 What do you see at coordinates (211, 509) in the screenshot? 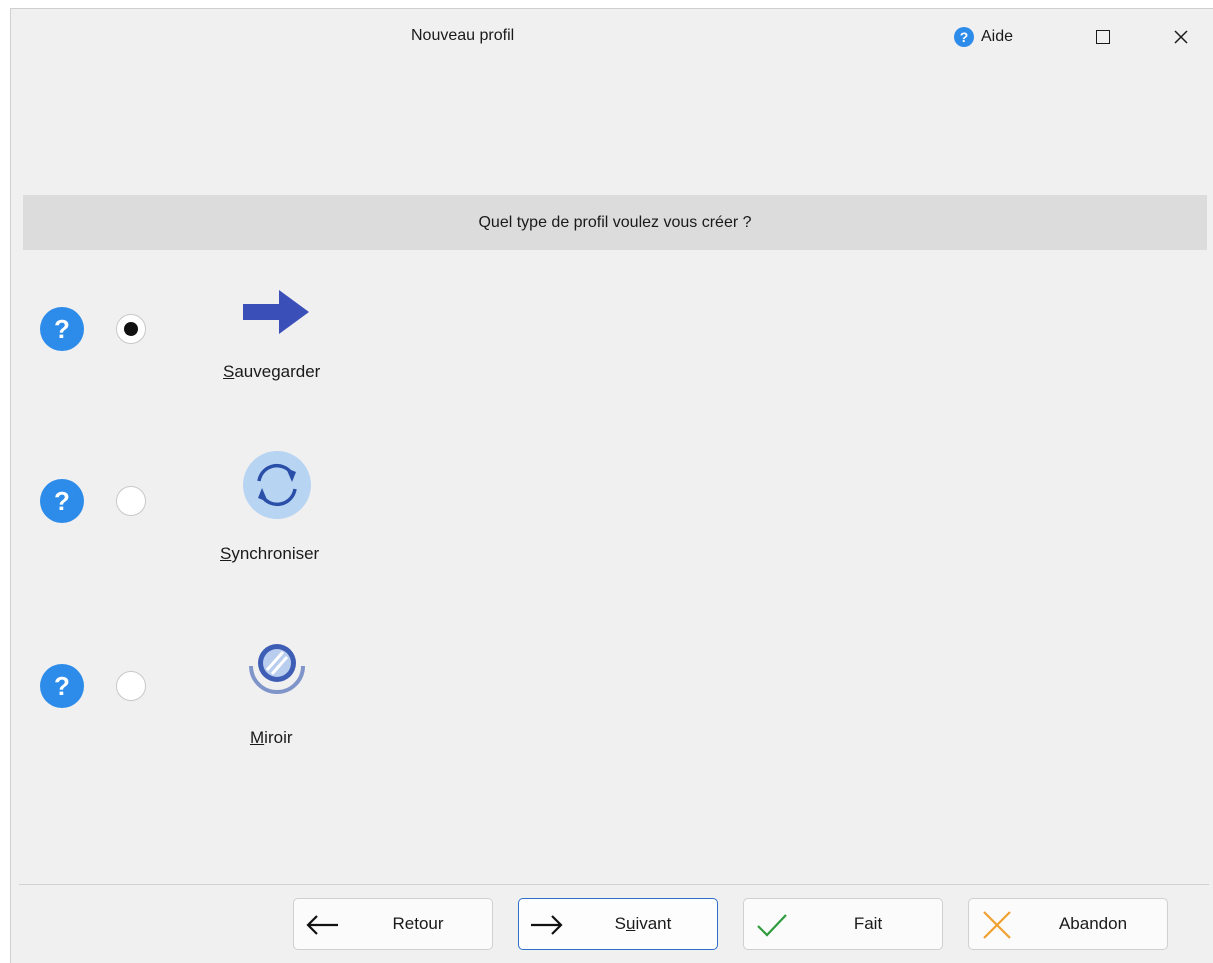
I see `option-synchronize: ? Synchroniser` at bounding box center [211, 509].